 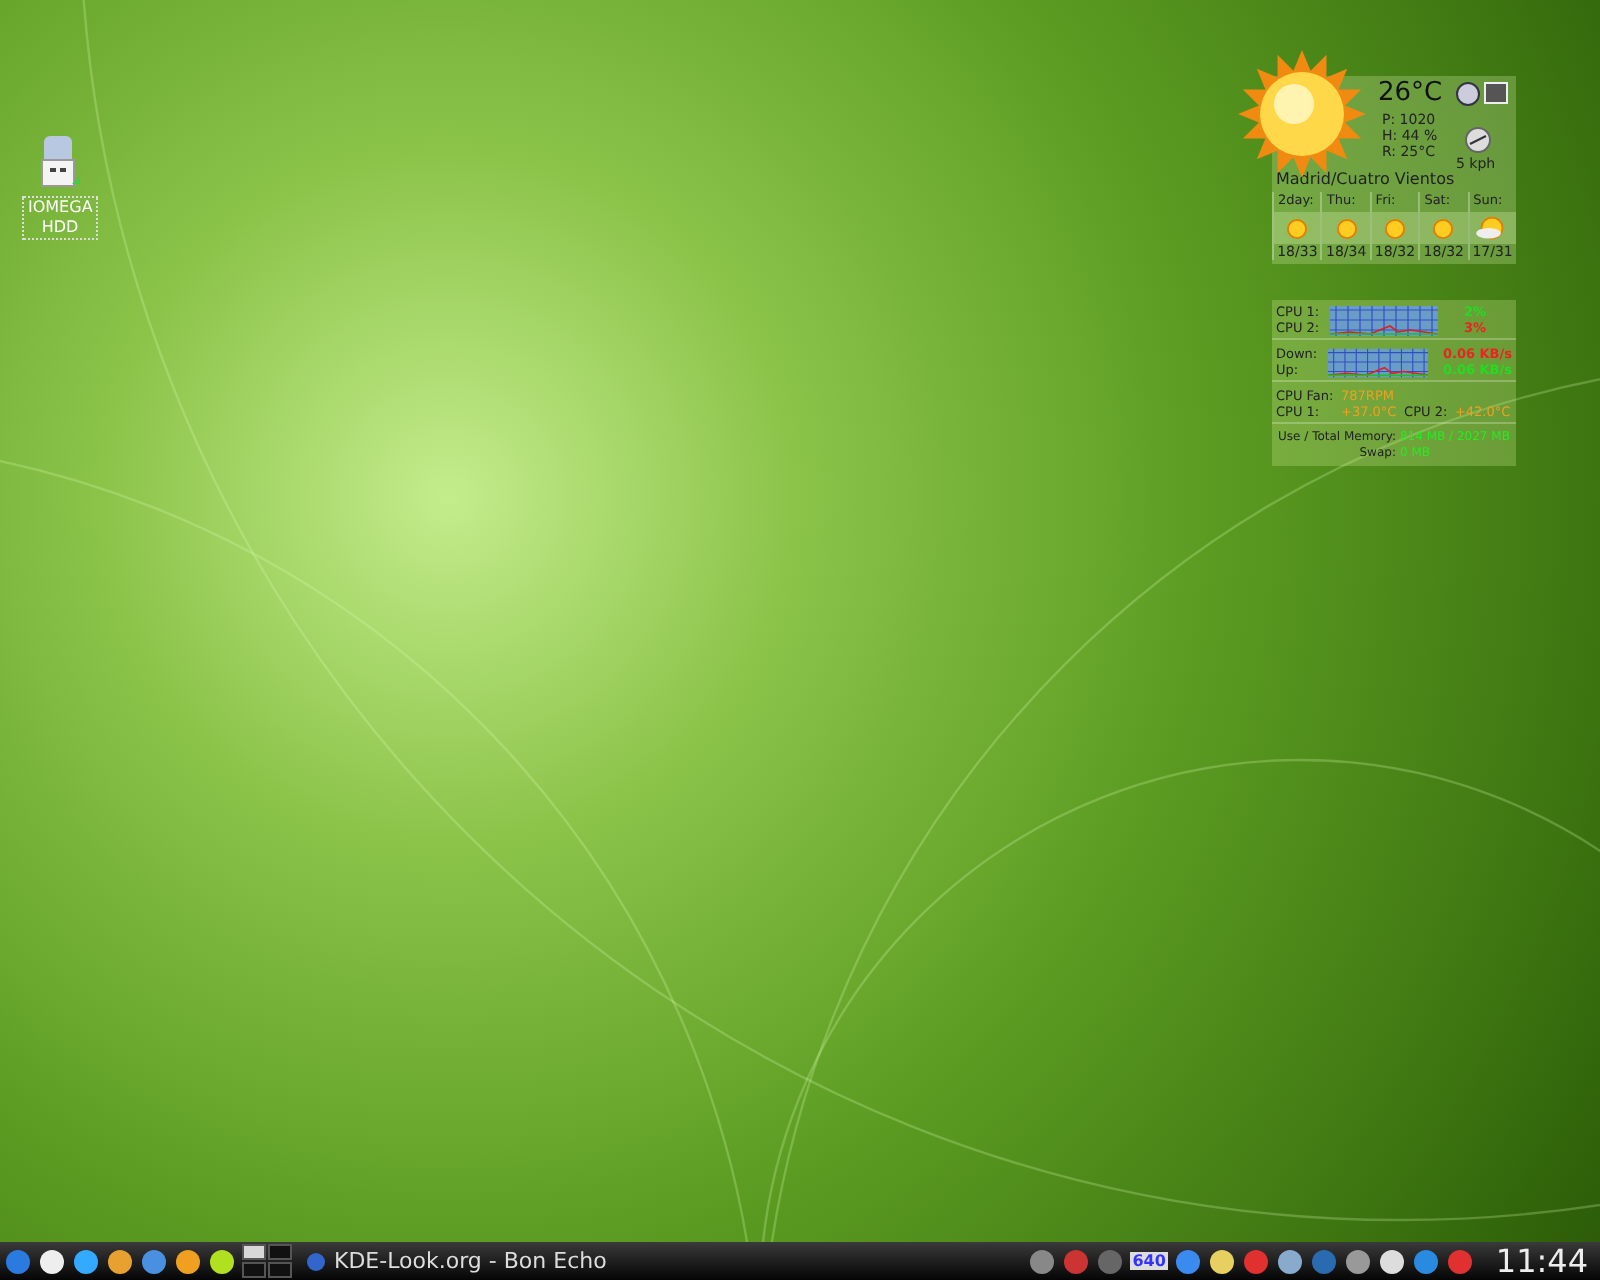 What do you see at coordinates (456, 1261) in the screenshot?
I see `task-button: KDE-Look.org - Bon Echo` at bounding box center [456, 1261].